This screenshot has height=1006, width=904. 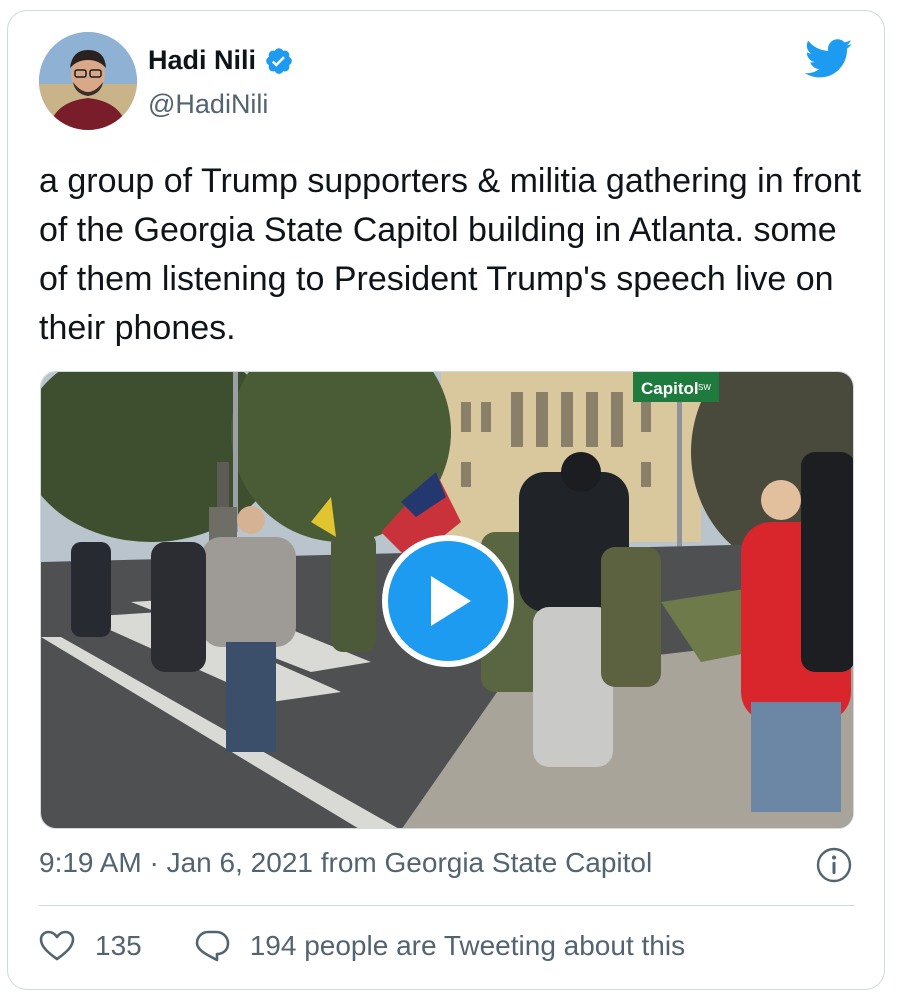 I want to click on reply-button: 194 people are Tweeting about this, so click(x=439, y=946).